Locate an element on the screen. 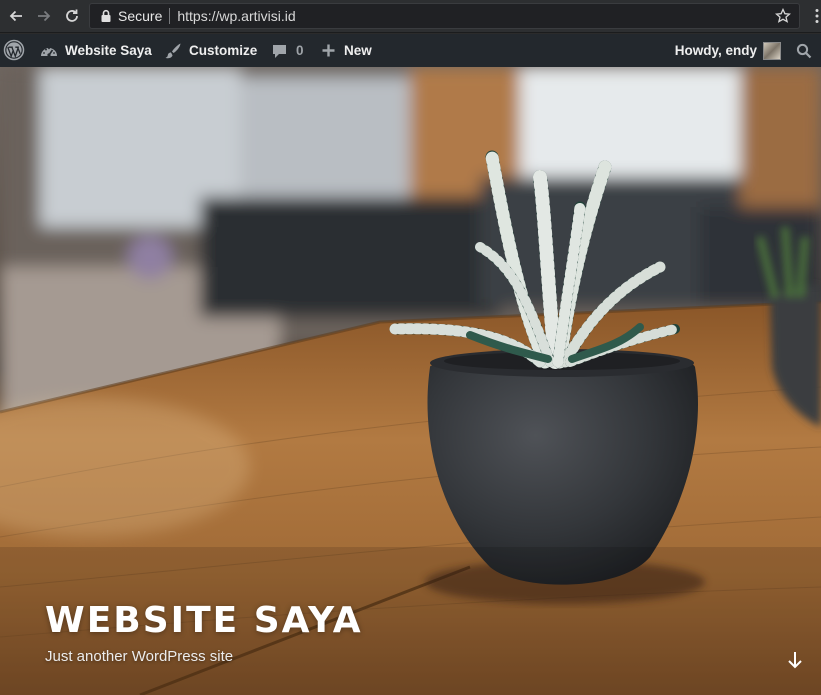 This screenshot has height=695, width=821. reload-button is located at coordinates (72, 16).